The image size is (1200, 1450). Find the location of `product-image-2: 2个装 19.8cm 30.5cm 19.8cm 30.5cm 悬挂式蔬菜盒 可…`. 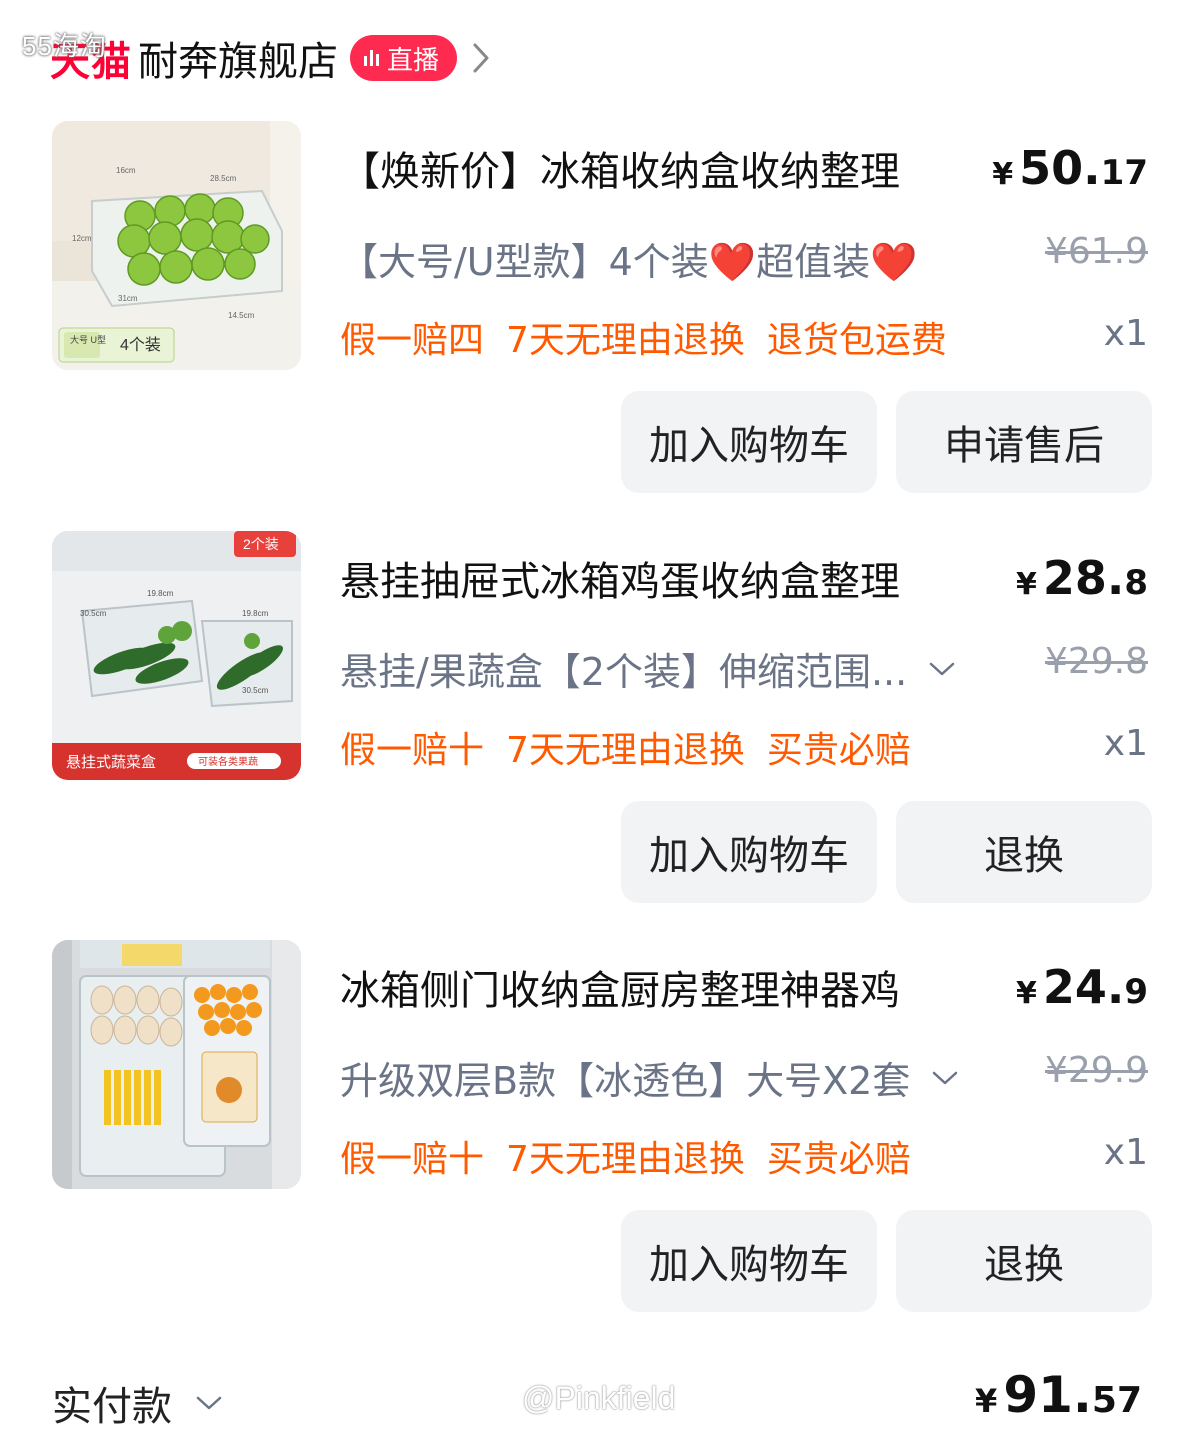

product-image-2: 2个装 19.8cm 30.5cm 19.8cm 30.5cm 悬挂式蔬菜盒 可… is located at coordinates (176, 655).